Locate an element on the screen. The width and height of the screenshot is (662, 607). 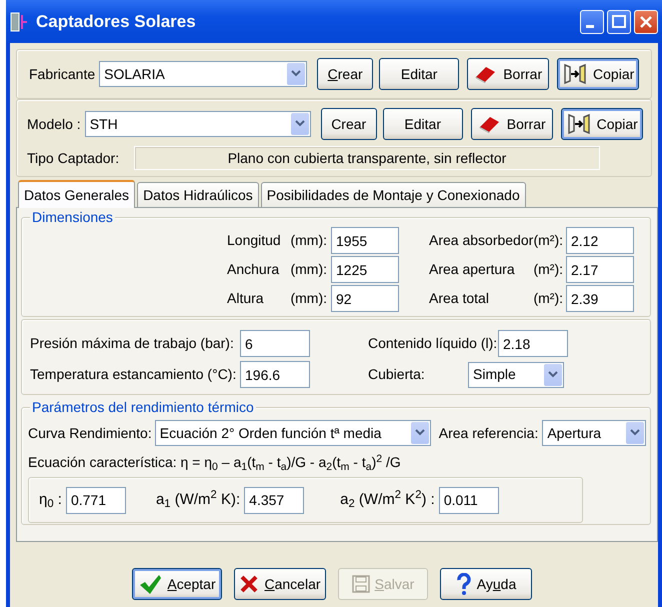
coefficient-label: a$_{2}$ (W/m$^{2}$ K$^{2}$) : is located at coordinates (387, 500).